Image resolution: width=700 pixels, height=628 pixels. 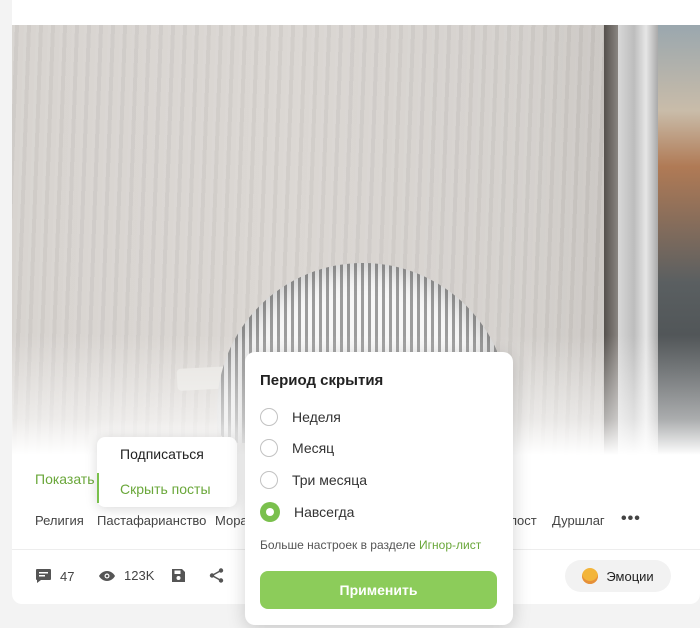 I want to click on show-more-link: Показать, so click(x=65, y=479).